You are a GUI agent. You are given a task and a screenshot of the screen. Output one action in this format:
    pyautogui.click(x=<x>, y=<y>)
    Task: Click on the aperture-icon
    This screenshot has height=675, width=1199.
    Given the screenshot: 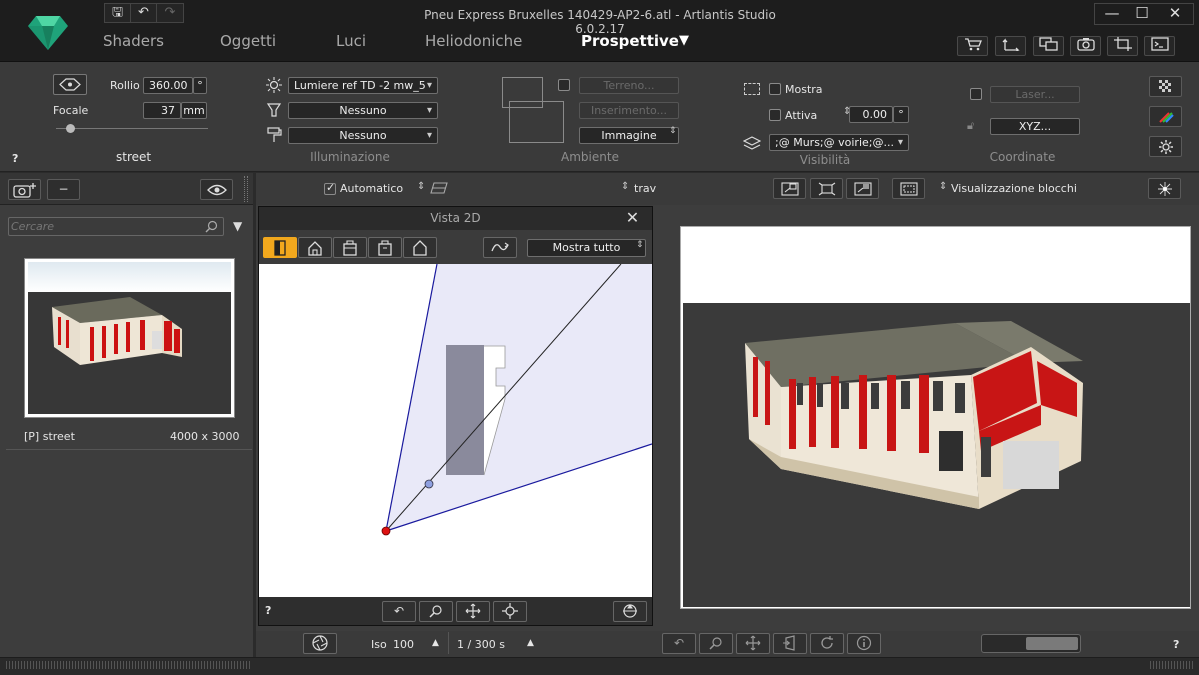 What is the action you would take?
    pyautogui.click(x=320, y=643)
    